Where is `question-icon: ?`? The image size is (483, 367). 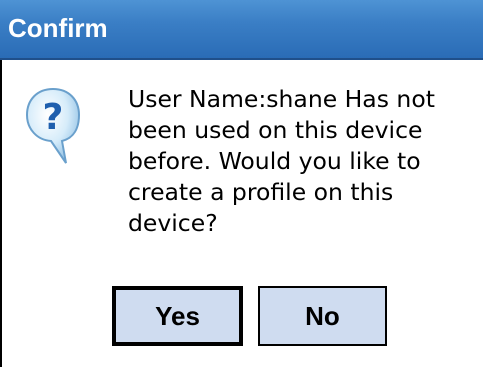 question-icon: ? is located at coordinates (53, 127).